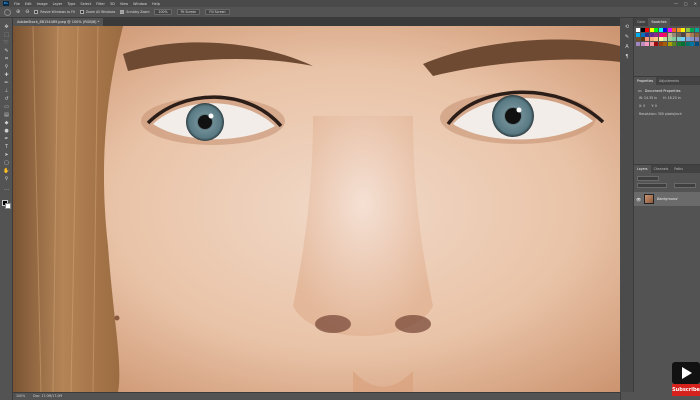 The height and width of the screenshot is (400, 700). I want to click on tab-adjustments: Adjustments, so click(669, 81).